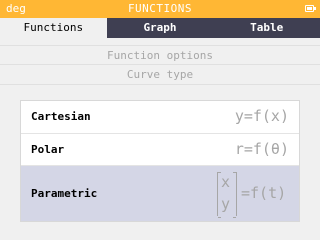 The height and width of the screenshot is (240, 320). I want to click on parametric-rhs: =f(t), so click(264, 193).